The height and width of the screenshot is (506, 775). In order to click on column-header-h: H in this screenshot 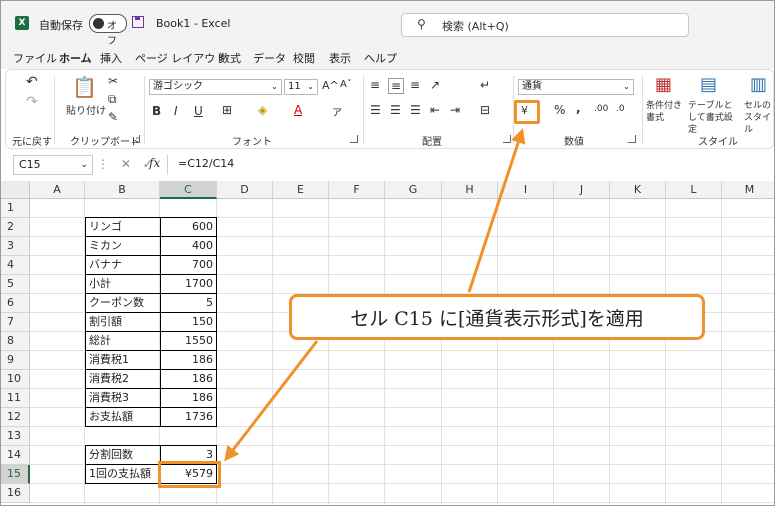, I will do `click(470, 190)`.